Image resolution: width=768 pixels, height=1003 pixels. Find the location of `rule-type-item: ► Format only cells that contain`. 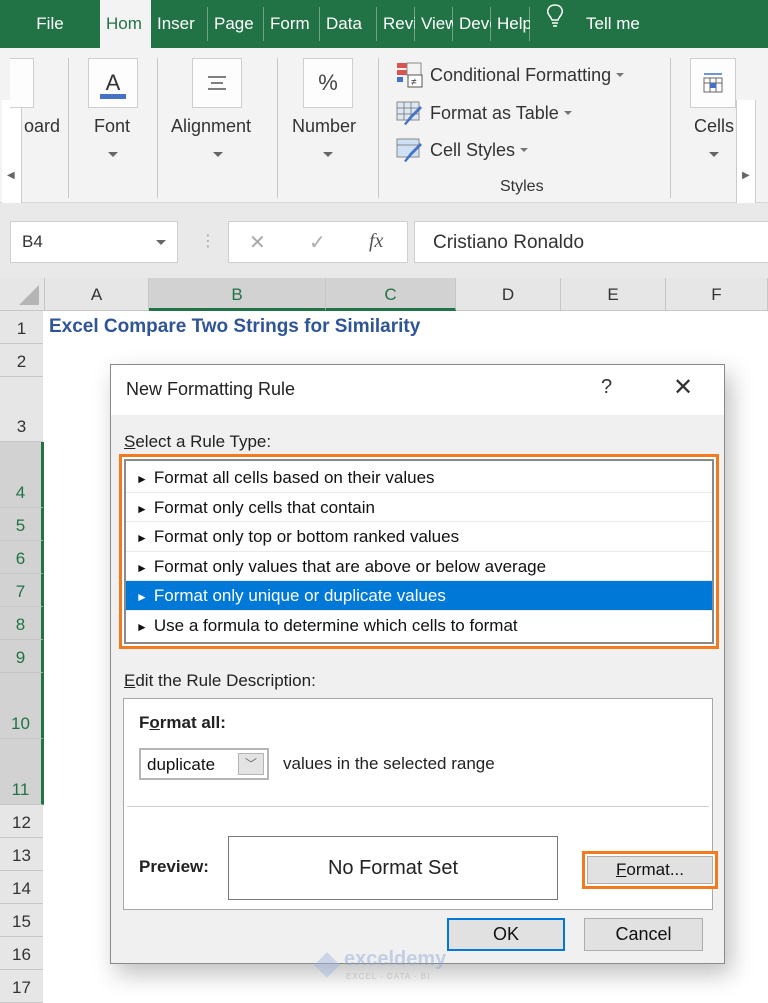

rule-type-item: ► Format only cells that contain is located at coordinates (419, 507).